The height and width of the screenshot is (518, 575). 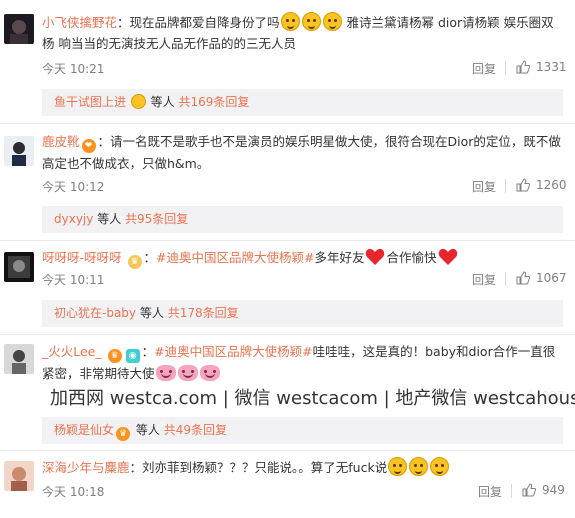 What do you see at coordinates (88, 146) in the screenshot?
I see `vip-badge-icon: ❤` at bounding box center [88, 146].